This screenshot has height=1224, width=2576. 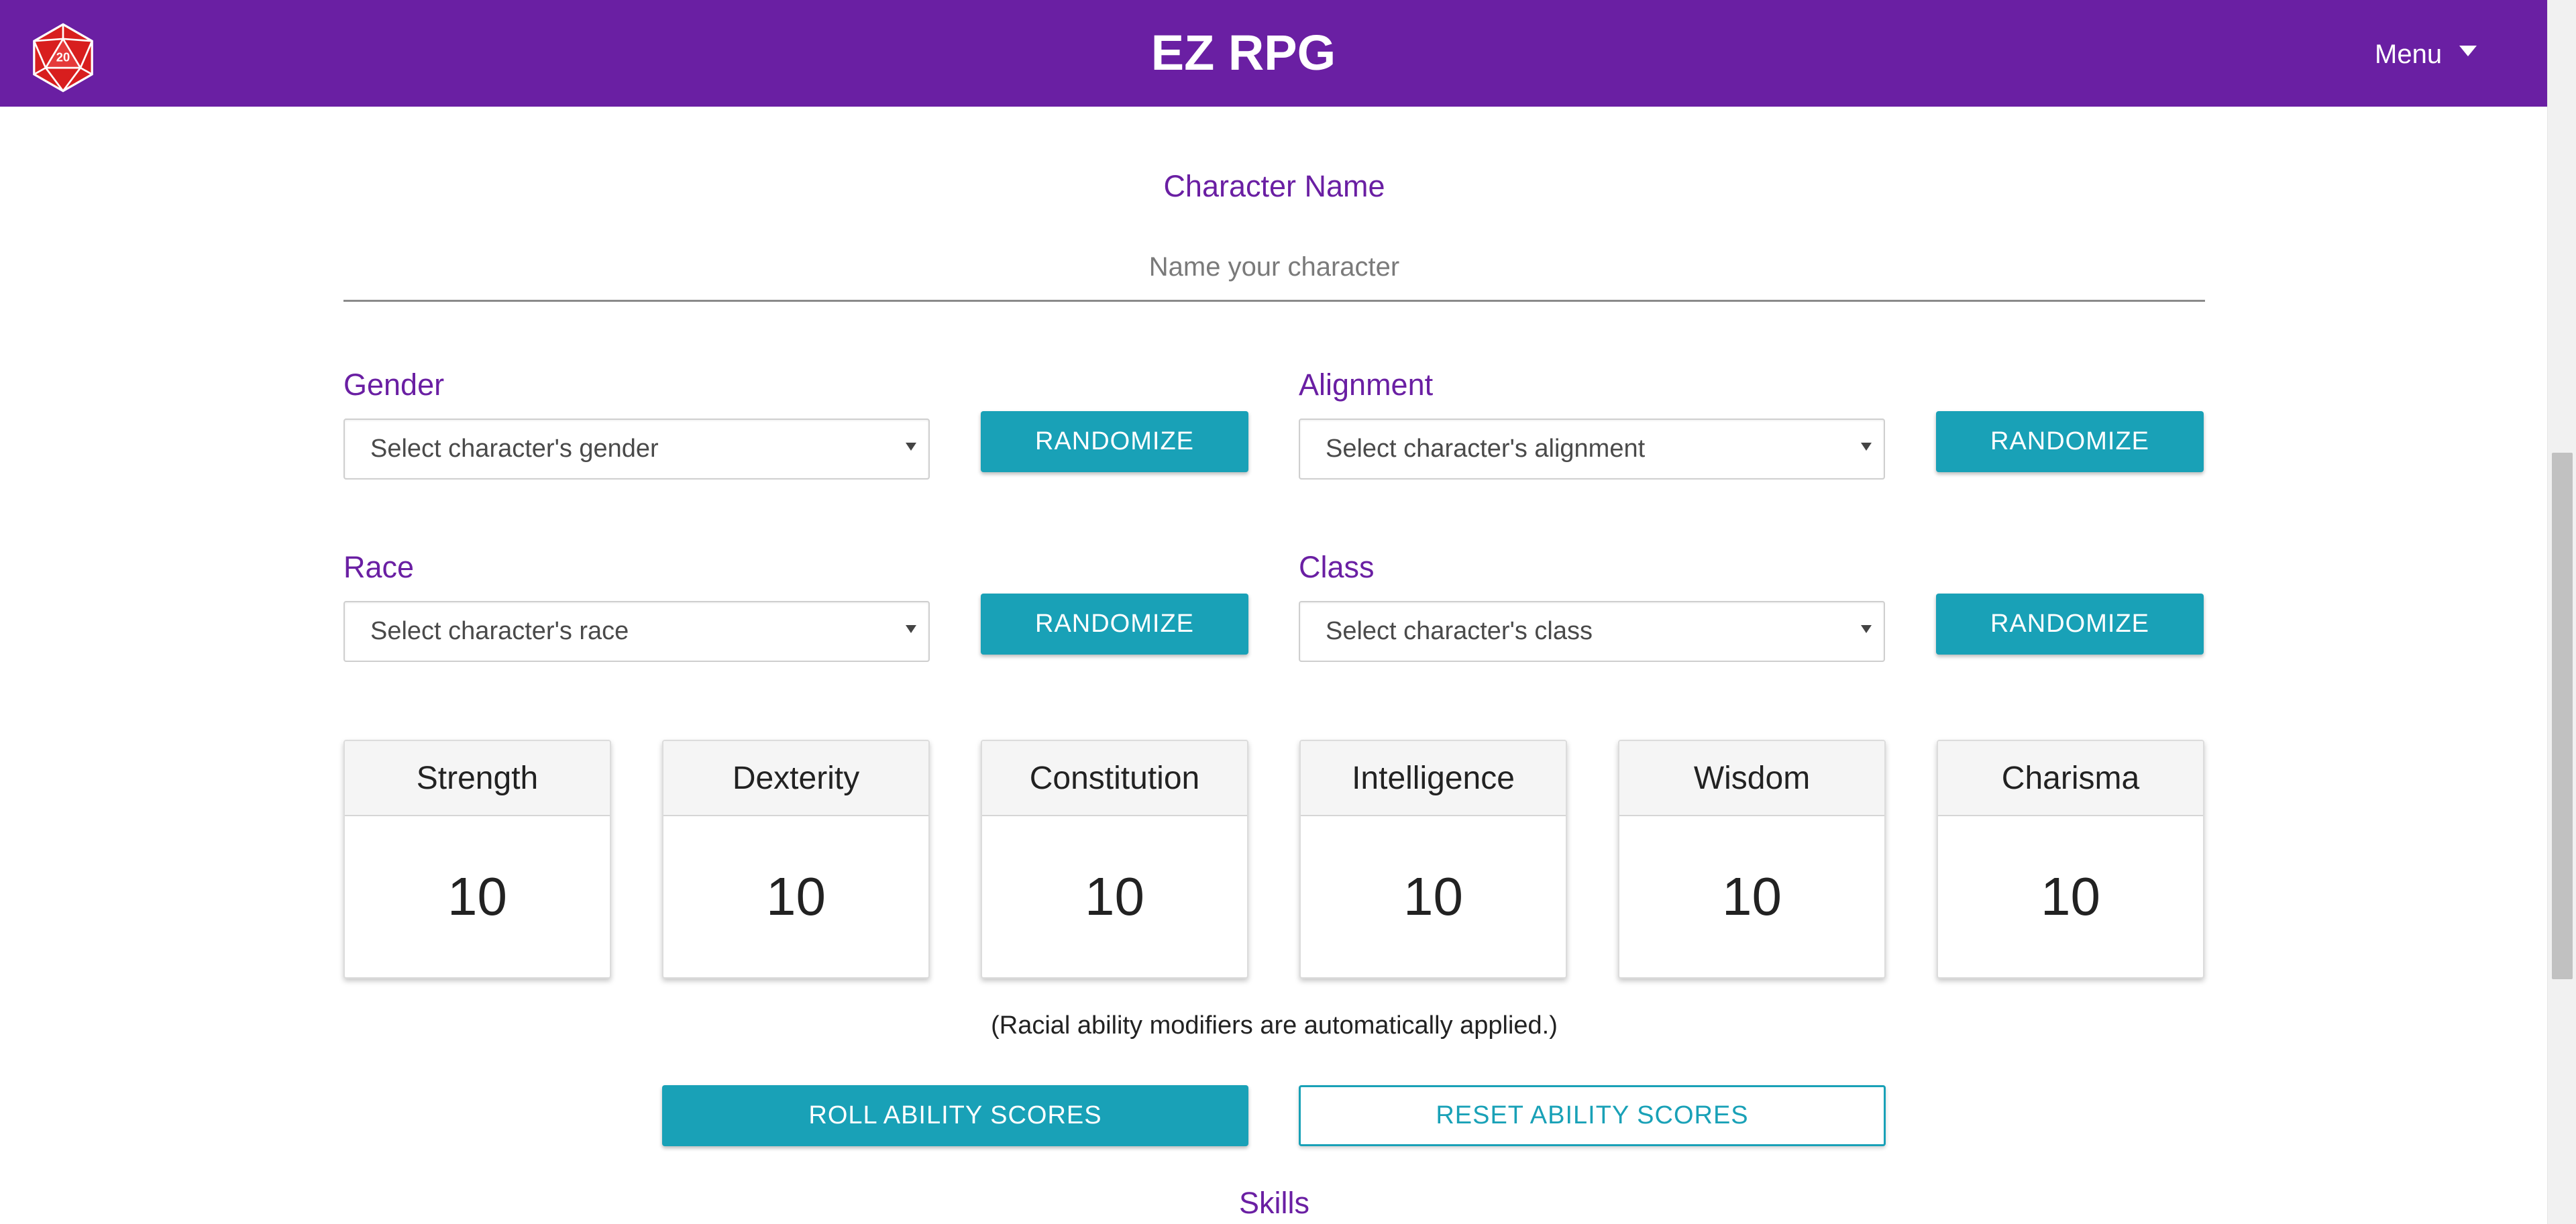 I want to click on class-label: Class, so click(x=1337, y=567).